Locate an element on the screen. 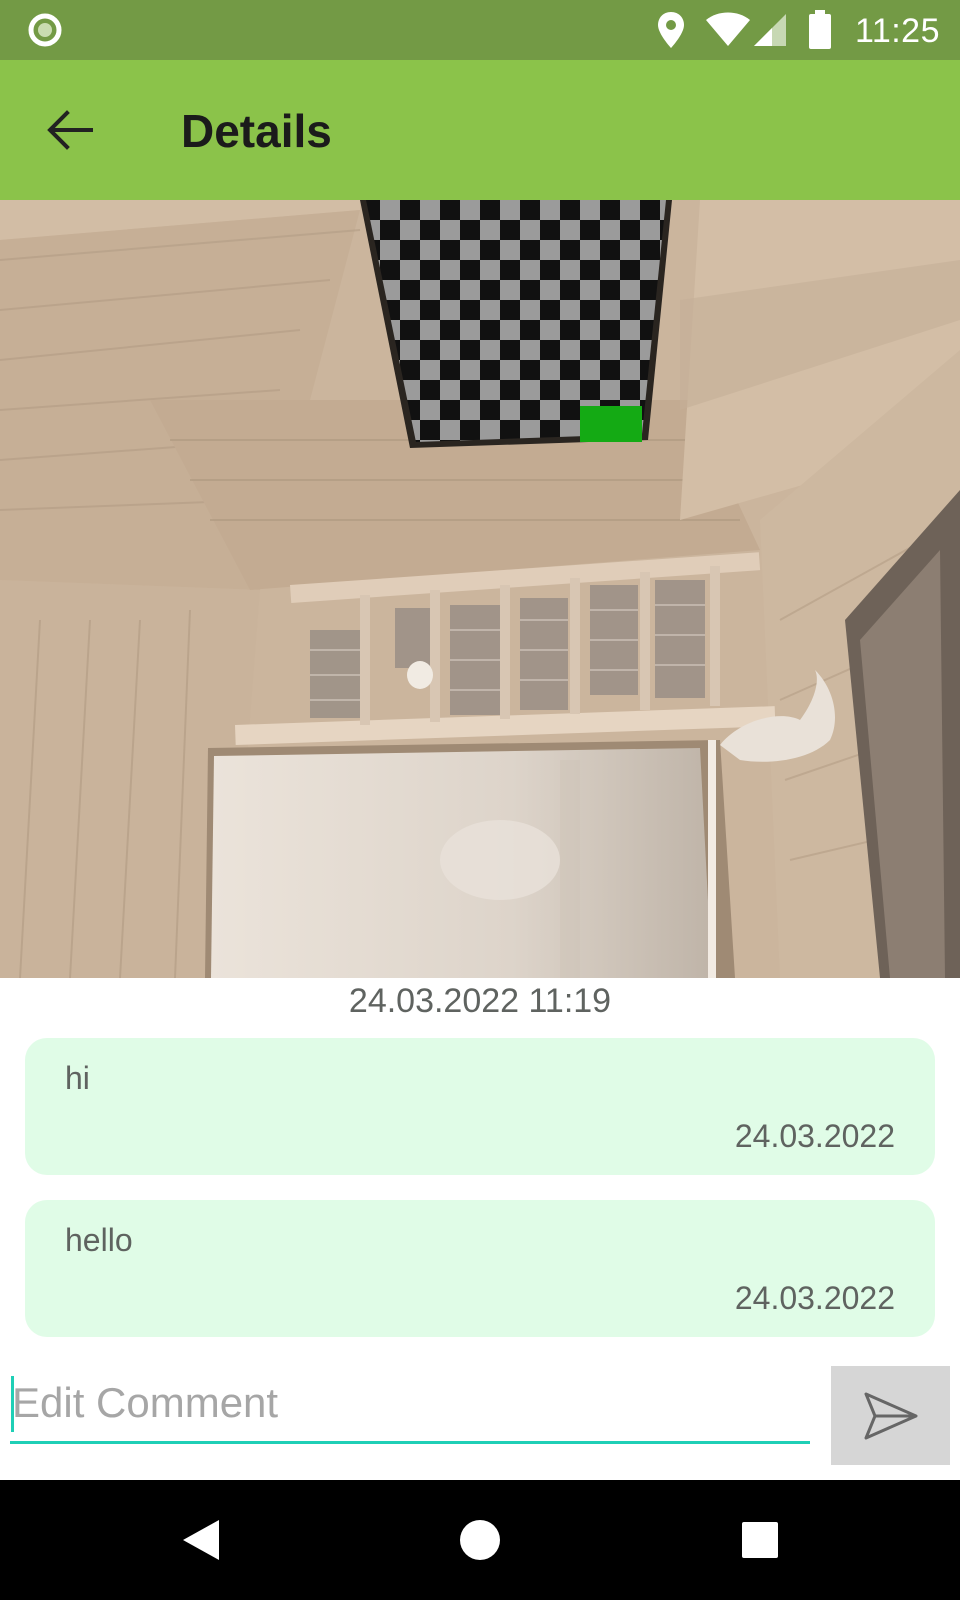 The height and width of the screenshot is (1600, 960). comment-card: hi 24.03.2022 is located at coordinates (480, 1106).